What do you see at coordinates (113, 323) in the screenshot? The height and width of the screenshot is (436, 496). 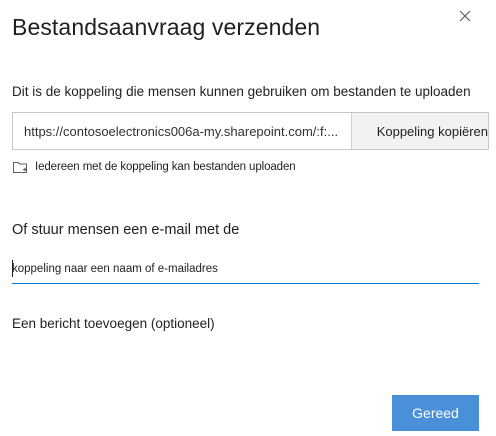 I see `add-message-link: Een bericht toevoegen (optioneel)` at bounding box center [113, 323].